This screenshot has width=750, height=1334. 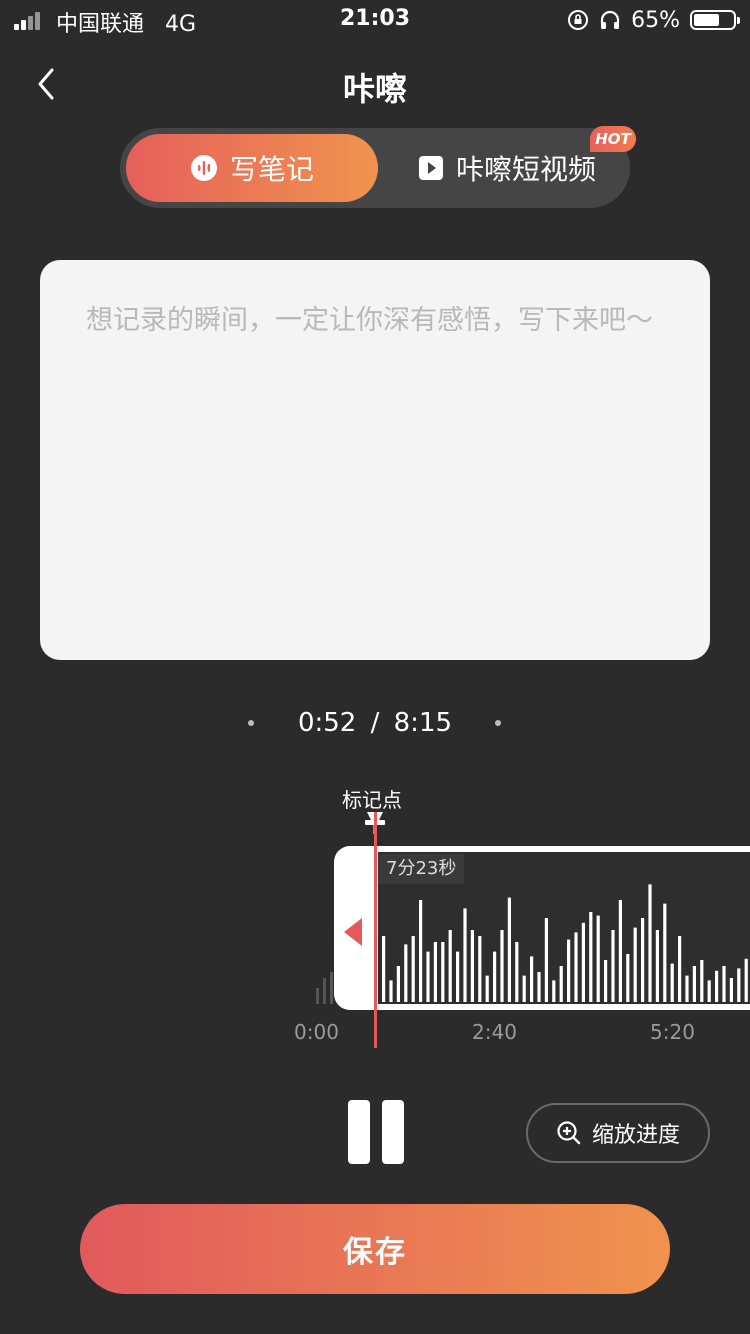 What do you see at coordinates (430, 168) in the screenshot?
I see `play-square-icon` at bounding box center [430, 168].